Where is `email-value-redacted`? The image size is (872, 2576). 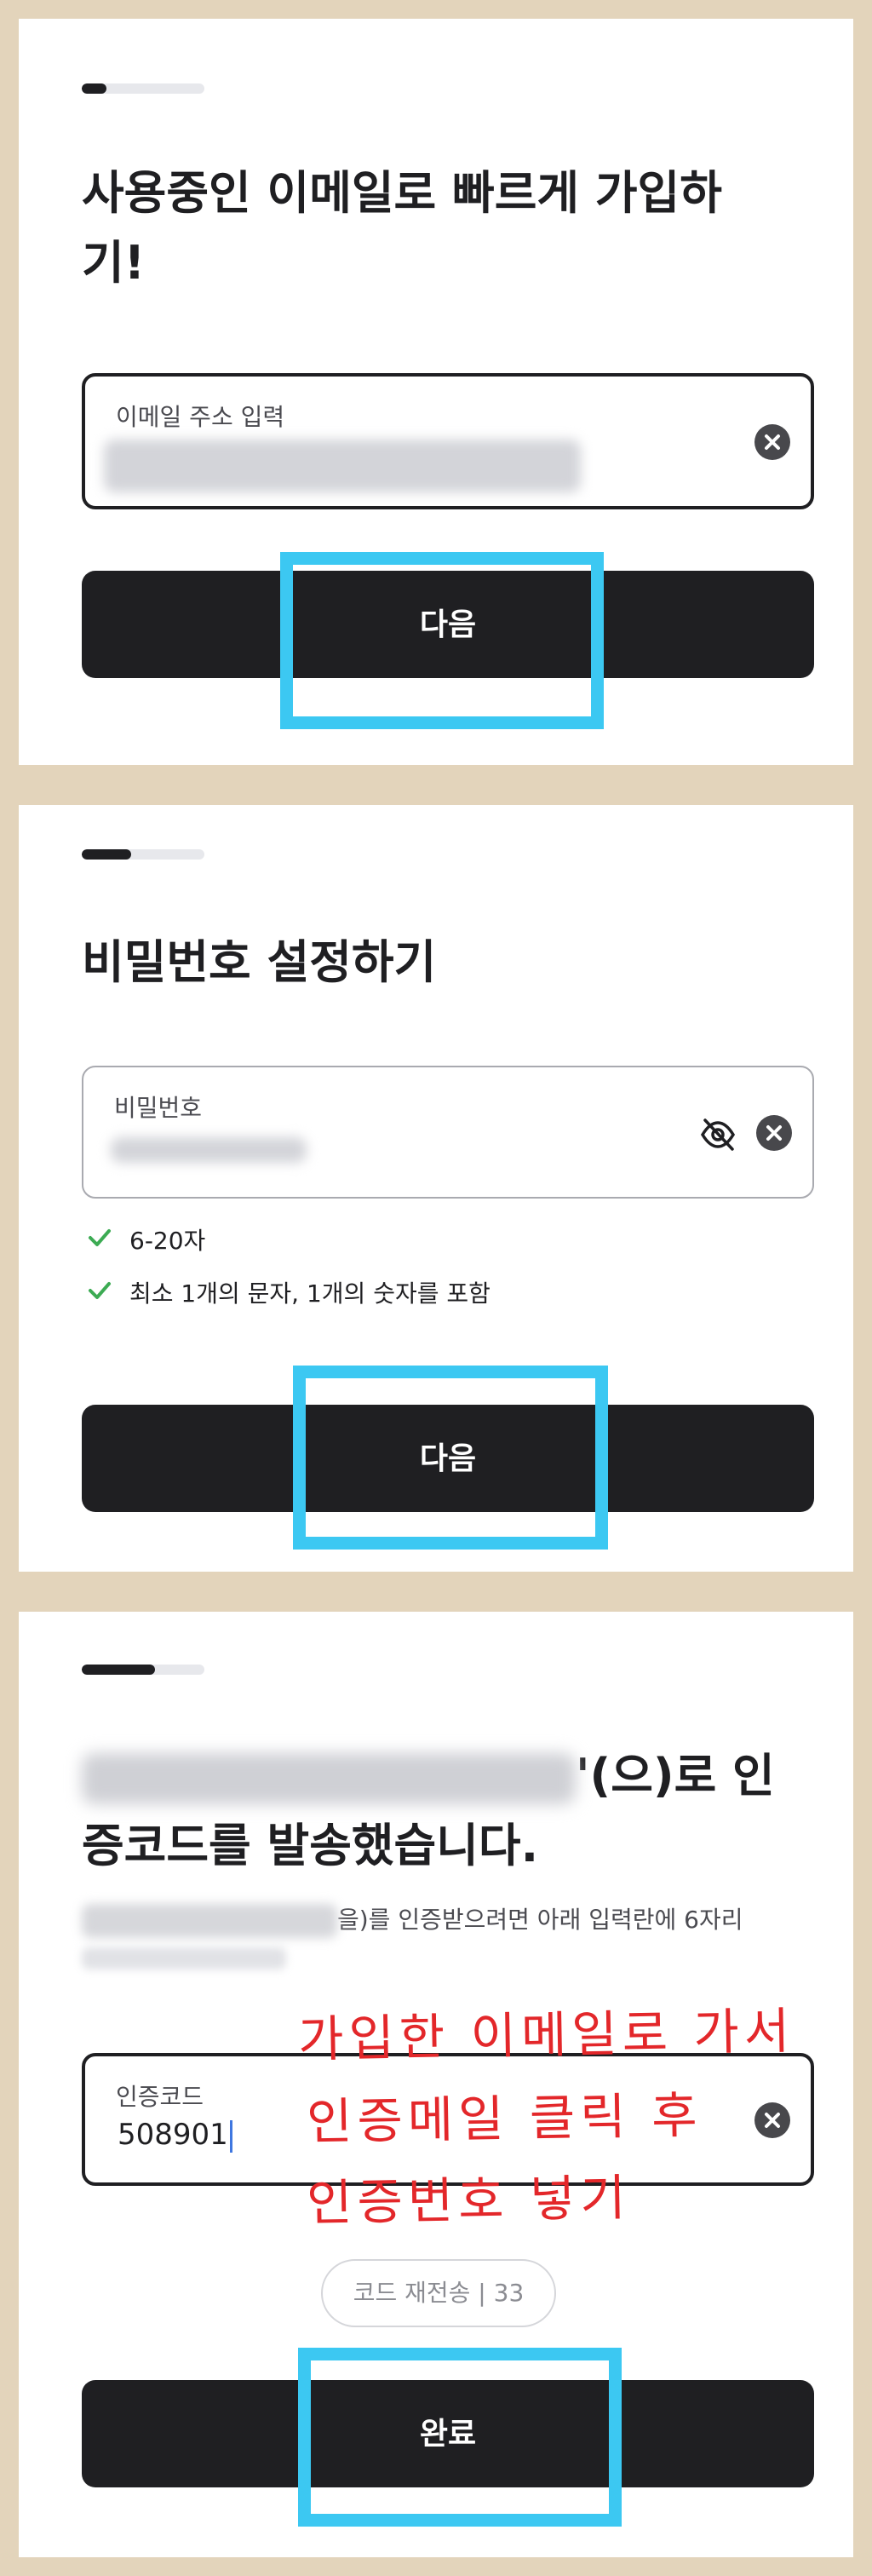
email-value-redacted is located at coordinates (342, 466).